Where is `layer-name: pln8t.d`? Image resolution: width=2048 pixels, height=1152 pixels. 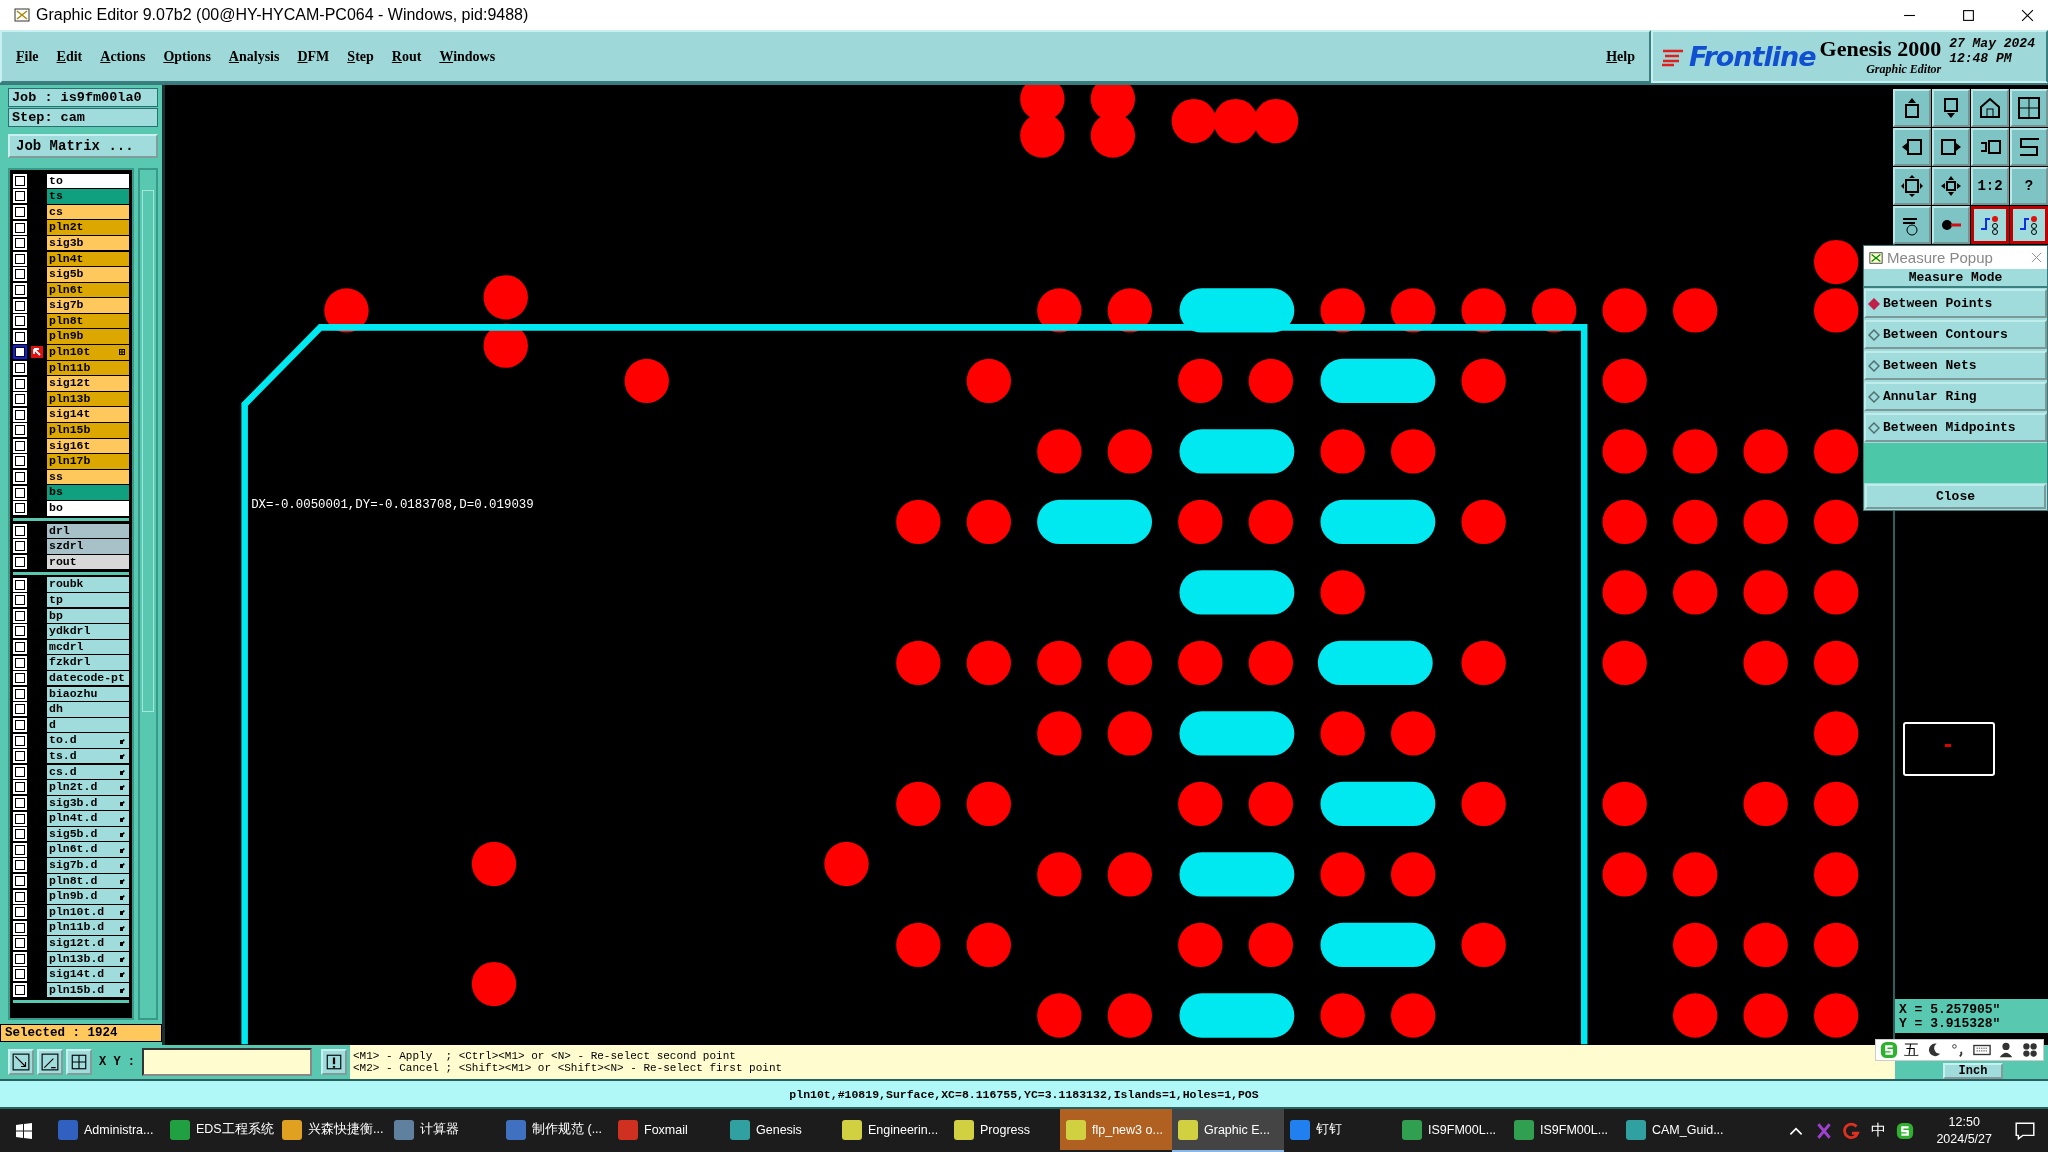
layer-name: pln8t.d is located at coordinates (88, 881).